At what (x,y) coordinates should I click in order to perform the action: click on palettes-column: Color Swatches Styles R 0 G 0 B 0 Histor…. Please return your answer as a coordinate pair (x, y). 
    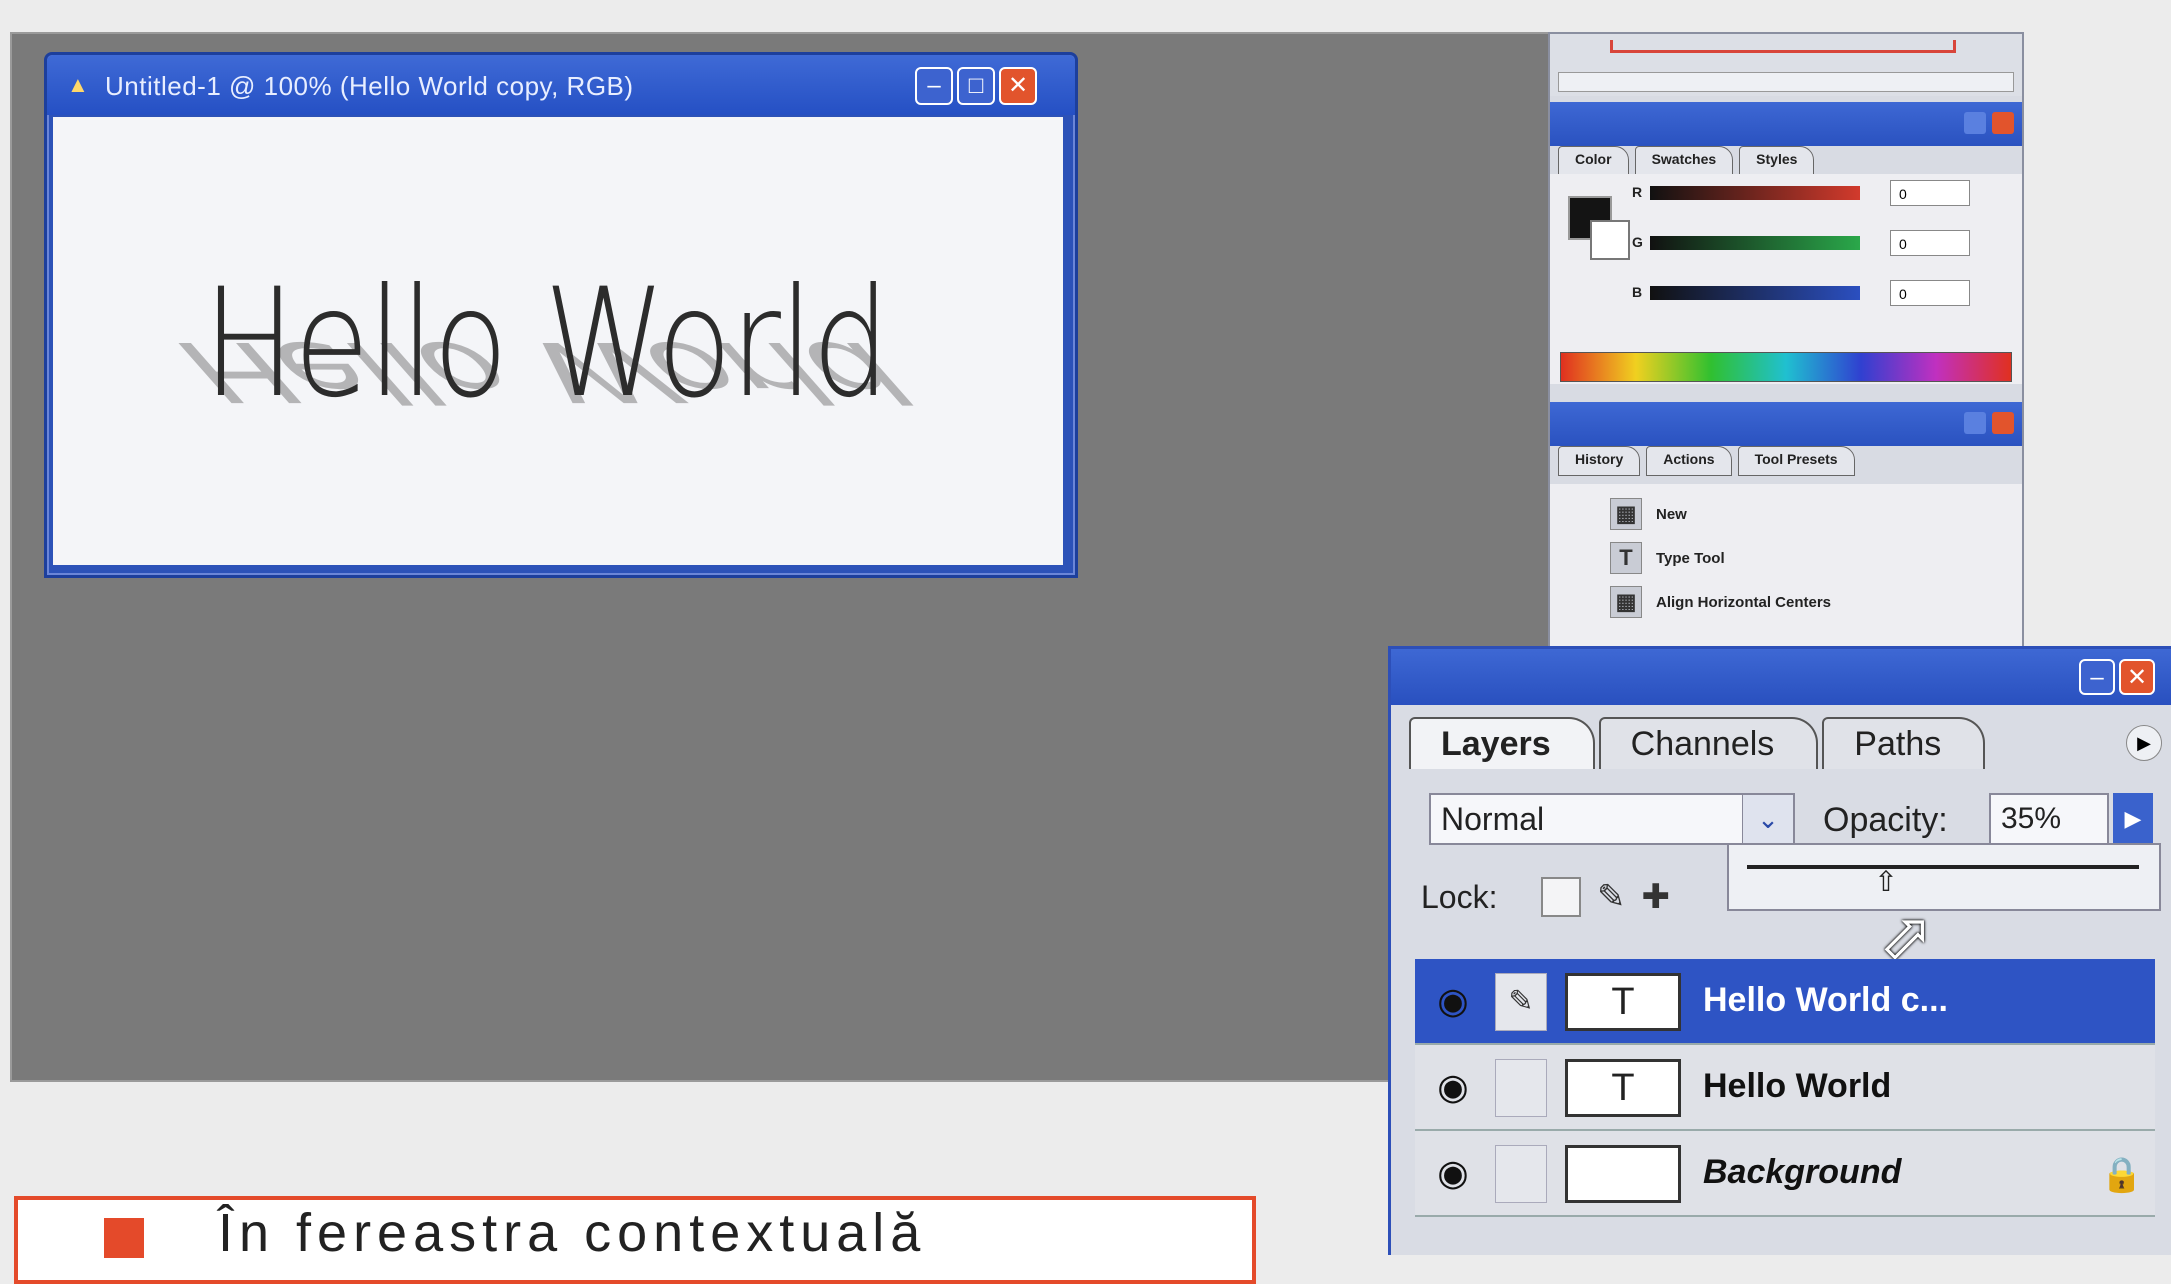
    Looking at the image, I should click on (1786, 344).